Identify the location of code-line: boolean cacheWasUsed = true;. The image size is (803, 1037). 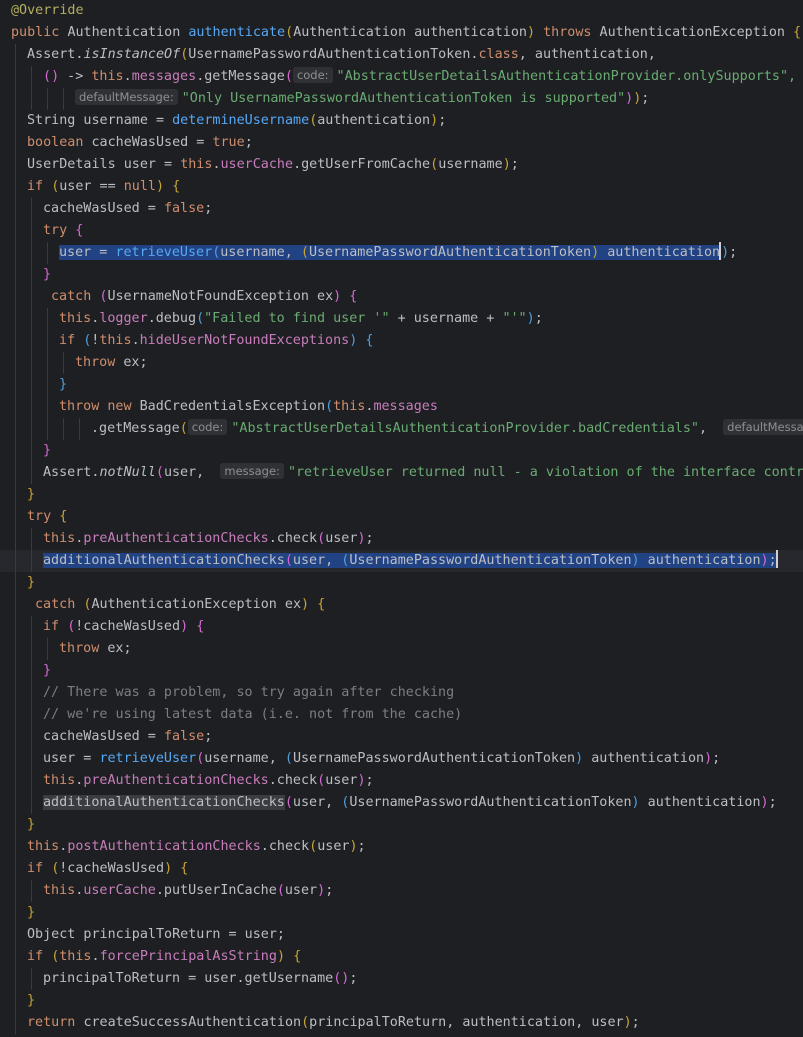
(401, 143).